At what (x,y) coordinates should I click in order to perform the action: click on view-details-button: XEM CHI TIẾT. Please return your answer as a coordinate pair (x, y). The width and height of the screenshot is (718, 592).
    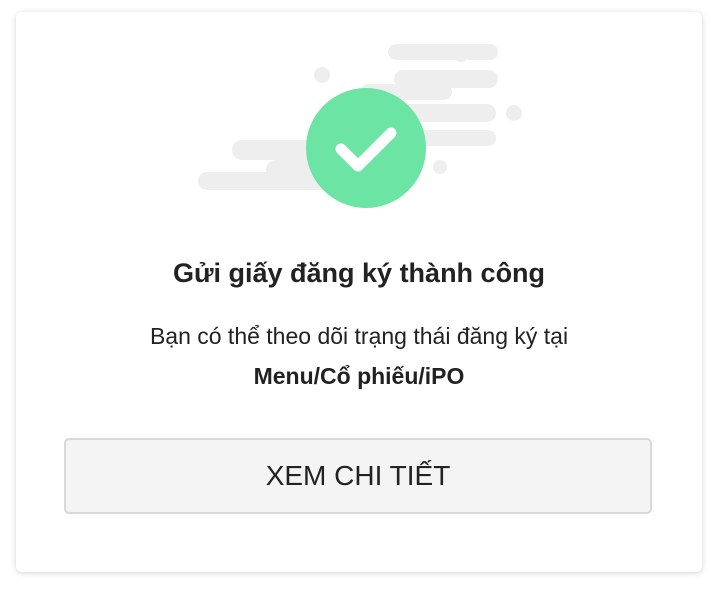
    Looking at the image, I should click on (358, 476).